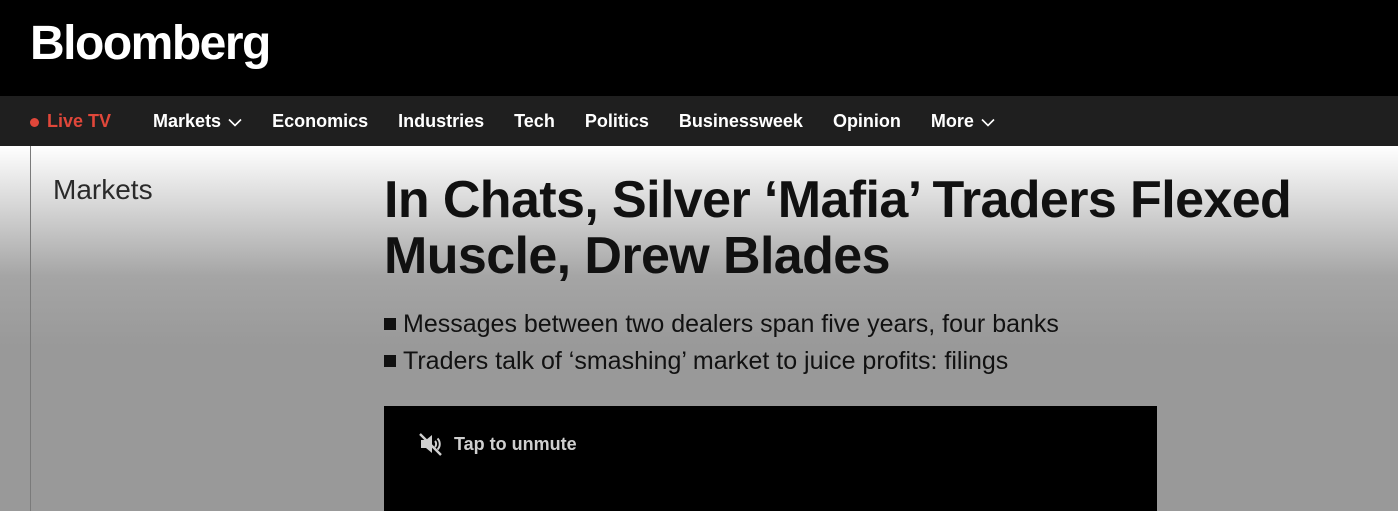 Image resolution: width=1398 pixels, height=511 pixels. I want to click on nav-economics-label: Economics, so click(320, 120).